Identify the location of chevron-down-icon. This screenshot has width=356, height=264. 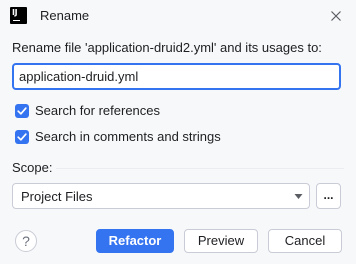
(298, 196).